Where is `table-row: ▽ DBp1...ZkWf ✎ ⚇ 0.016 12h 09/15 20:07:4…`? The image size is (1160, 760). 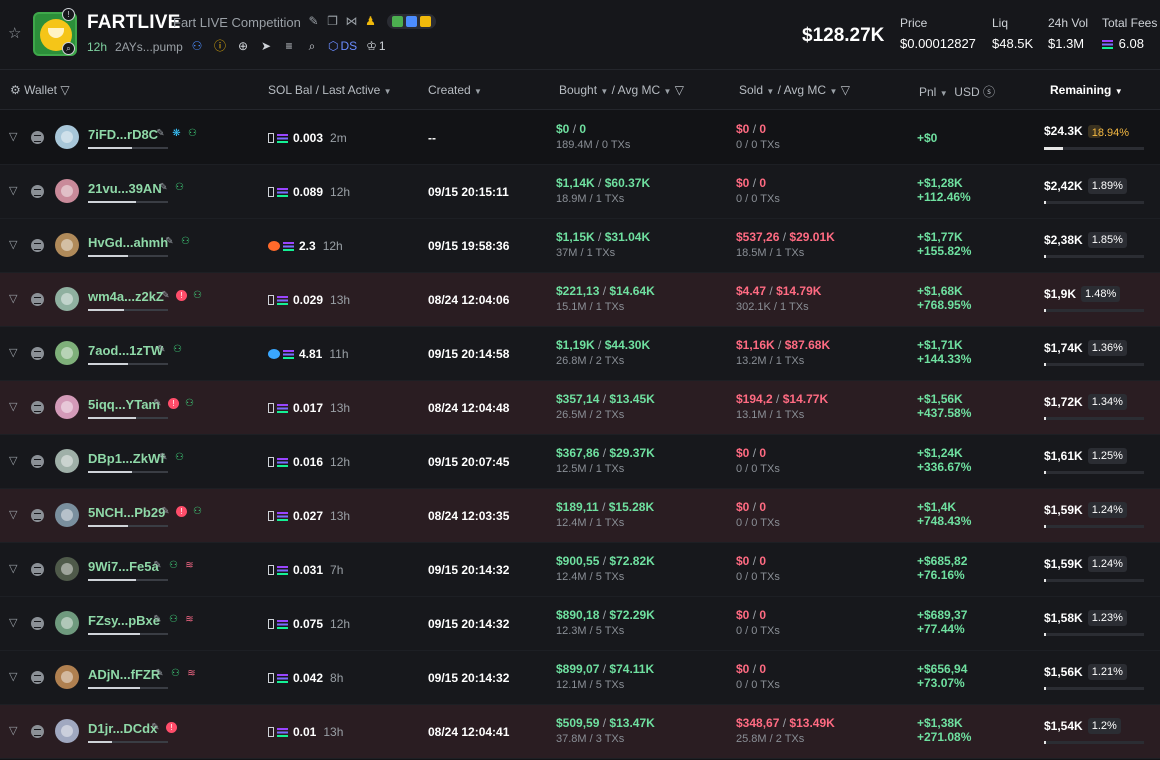 table-row: ▽ DBp1...ZkWf ✎ ⚇ 0.016 12h 09/15 20:07:4… is located at coordinates (580, 462).